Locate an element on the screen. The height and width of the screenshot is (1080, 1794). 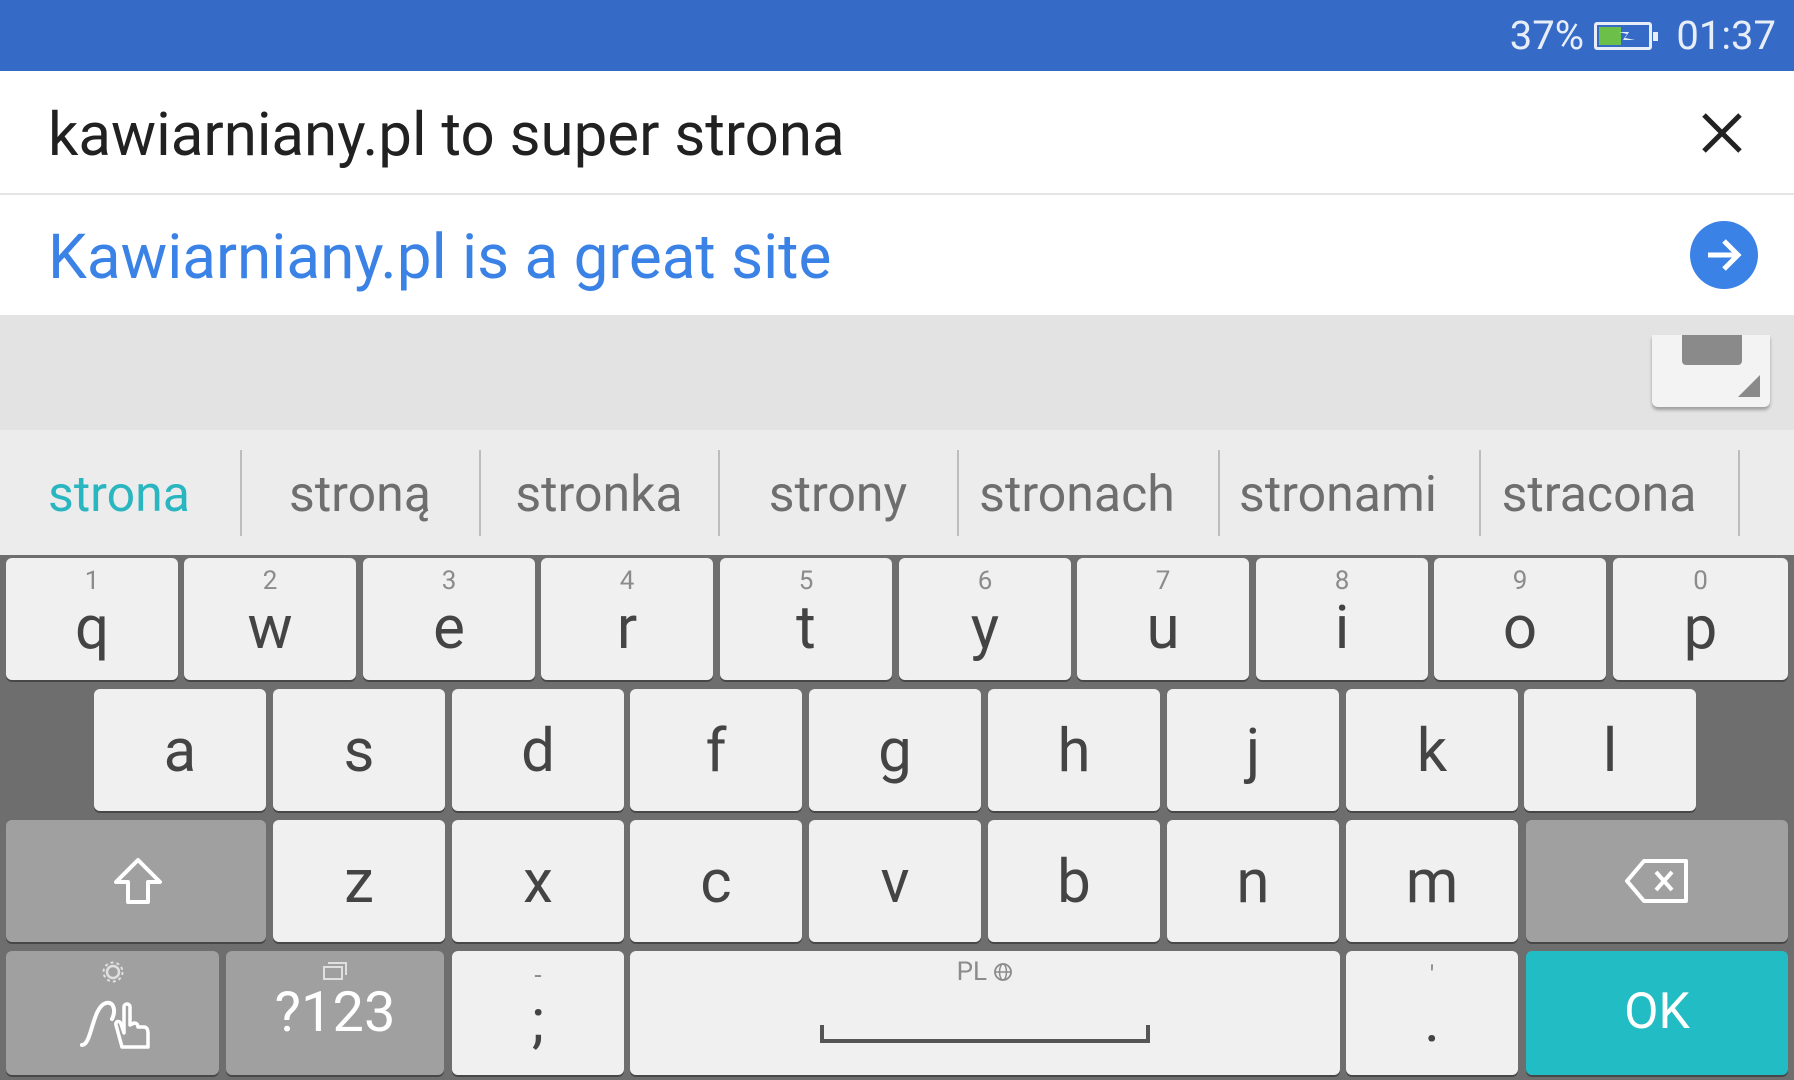
shift-button is located at coordinates (136, 881).